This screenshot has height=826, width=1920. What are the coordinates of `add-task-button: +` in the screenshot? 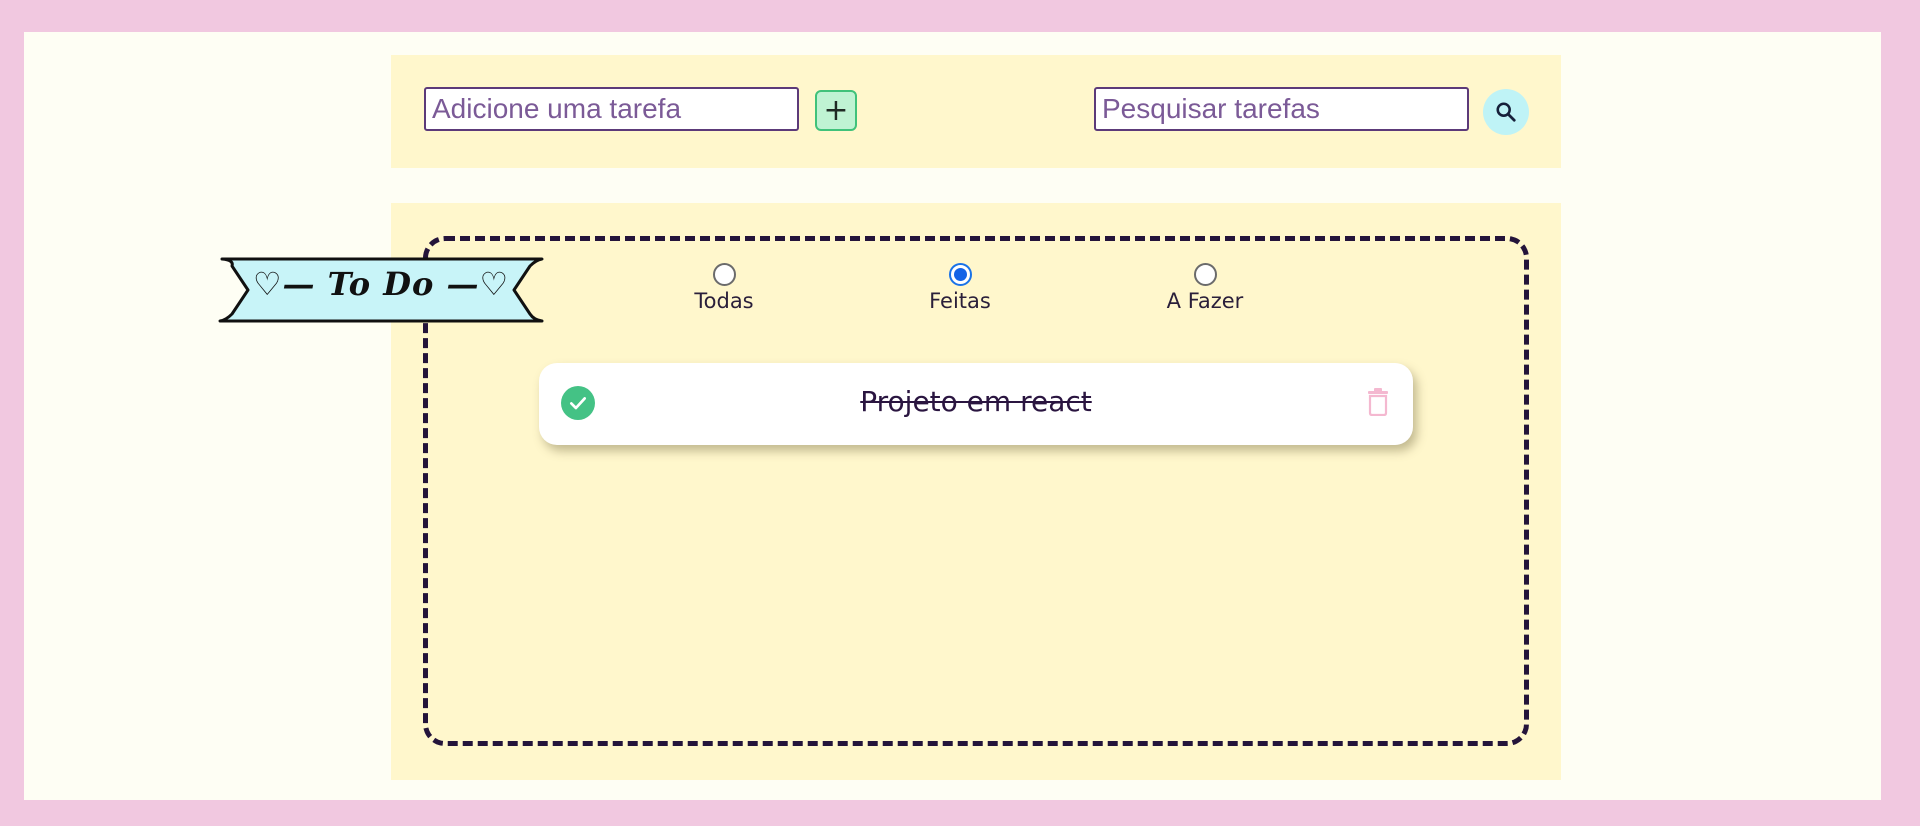 It's located at (836, 110).